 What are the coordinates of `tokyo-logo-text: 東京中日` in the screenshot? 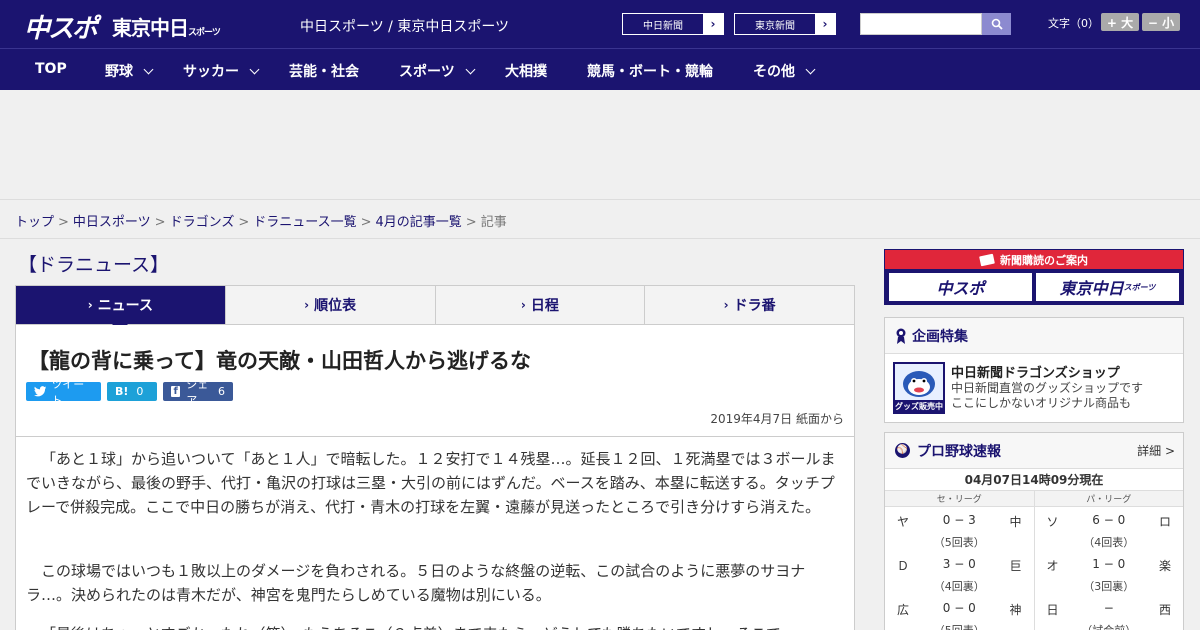 It's located at (150, 28).